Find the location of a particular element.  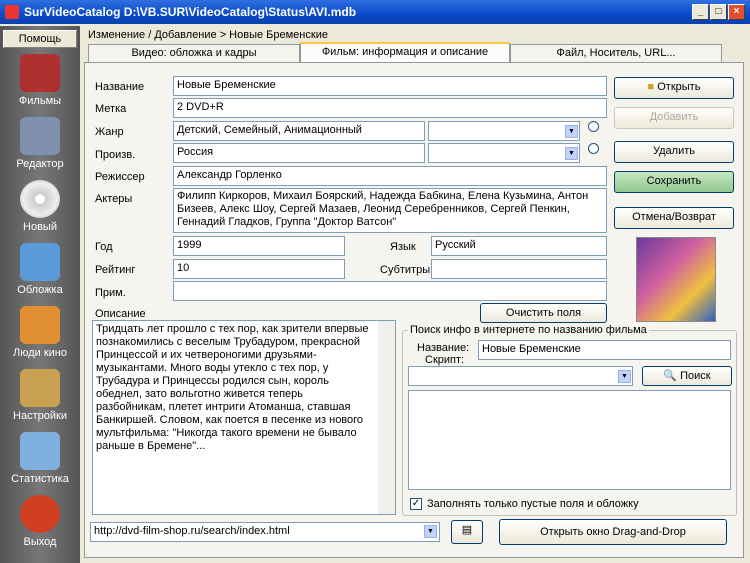

search-script-label: Скрипт: is located at coordinates (445, 360).